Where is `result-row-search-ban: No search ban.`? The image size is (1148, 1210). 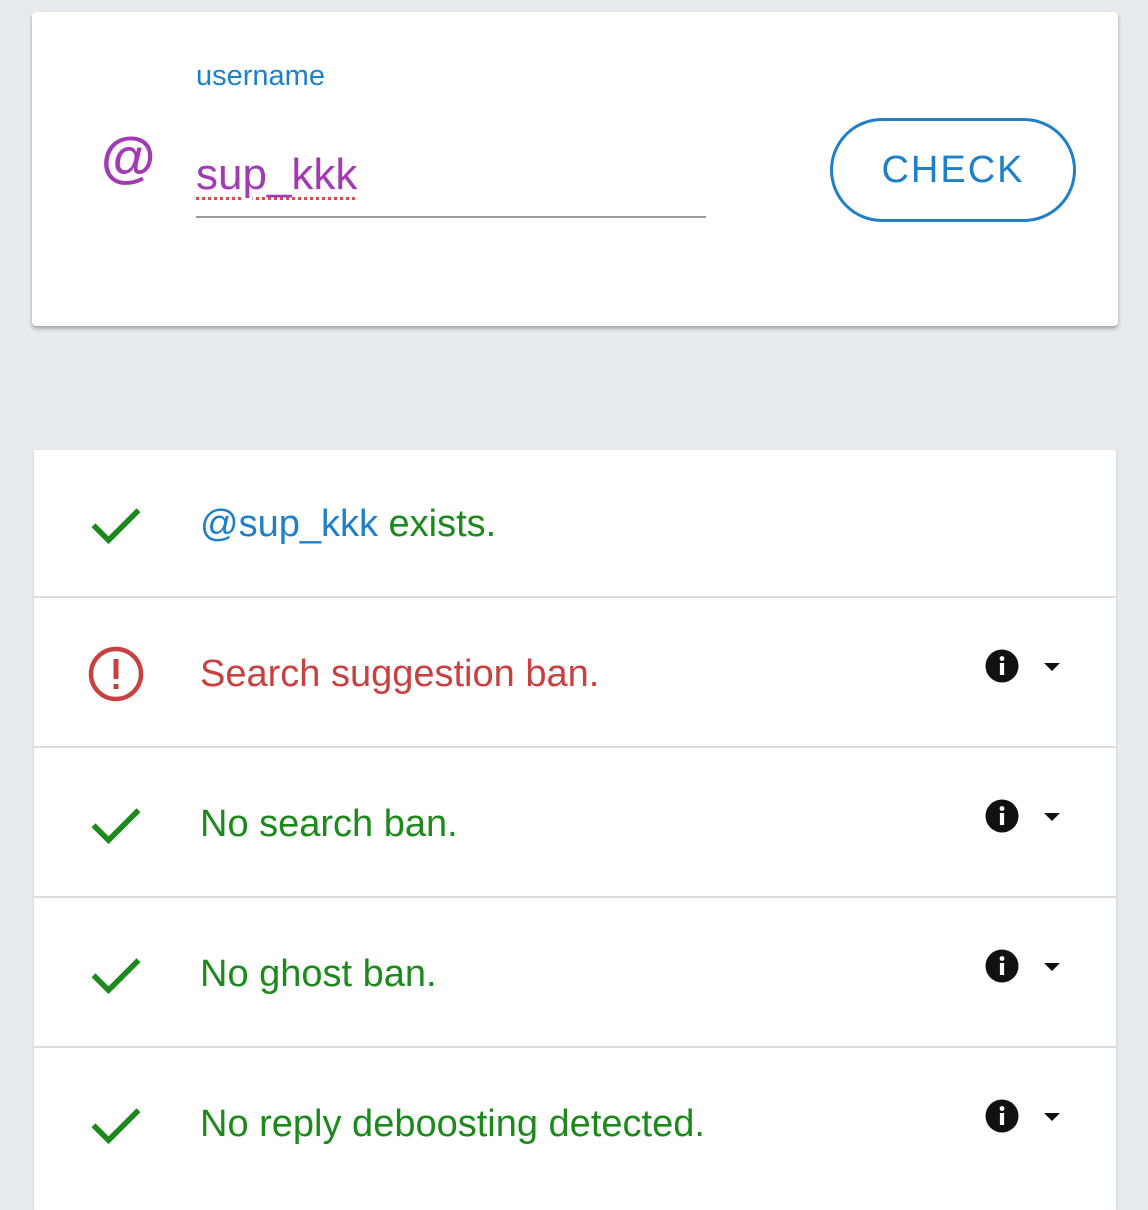
result-row-search-ban: No search ban. is located at coordinates (575, 824).